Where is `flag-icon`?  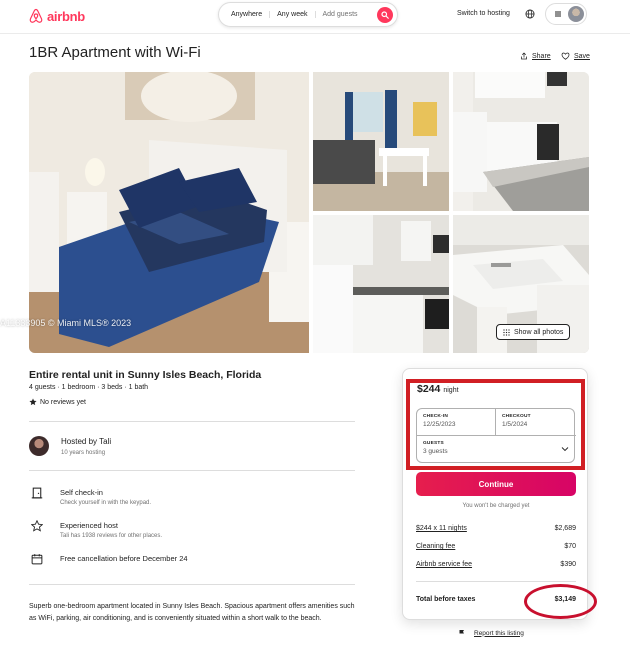
flag-icon is located at coordinates (461, 633).